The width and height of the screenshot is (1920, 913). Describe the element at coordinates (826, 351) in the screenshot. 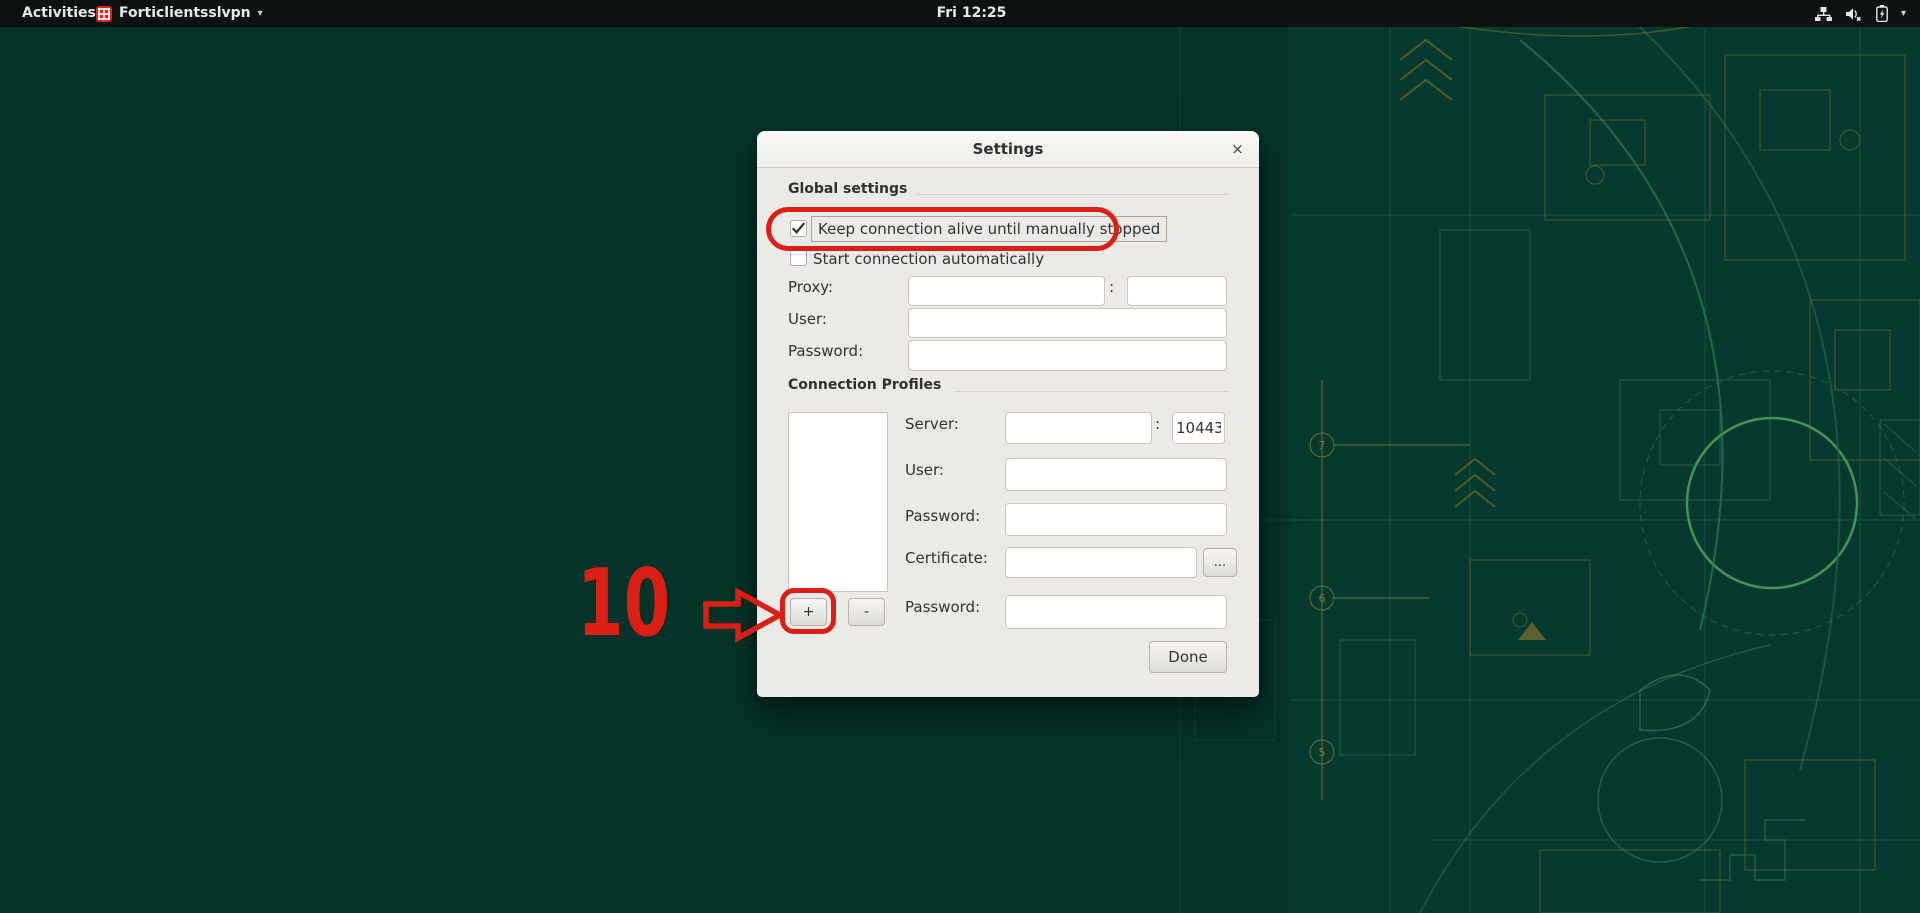

I see `global-password-label: Password:` at that location.